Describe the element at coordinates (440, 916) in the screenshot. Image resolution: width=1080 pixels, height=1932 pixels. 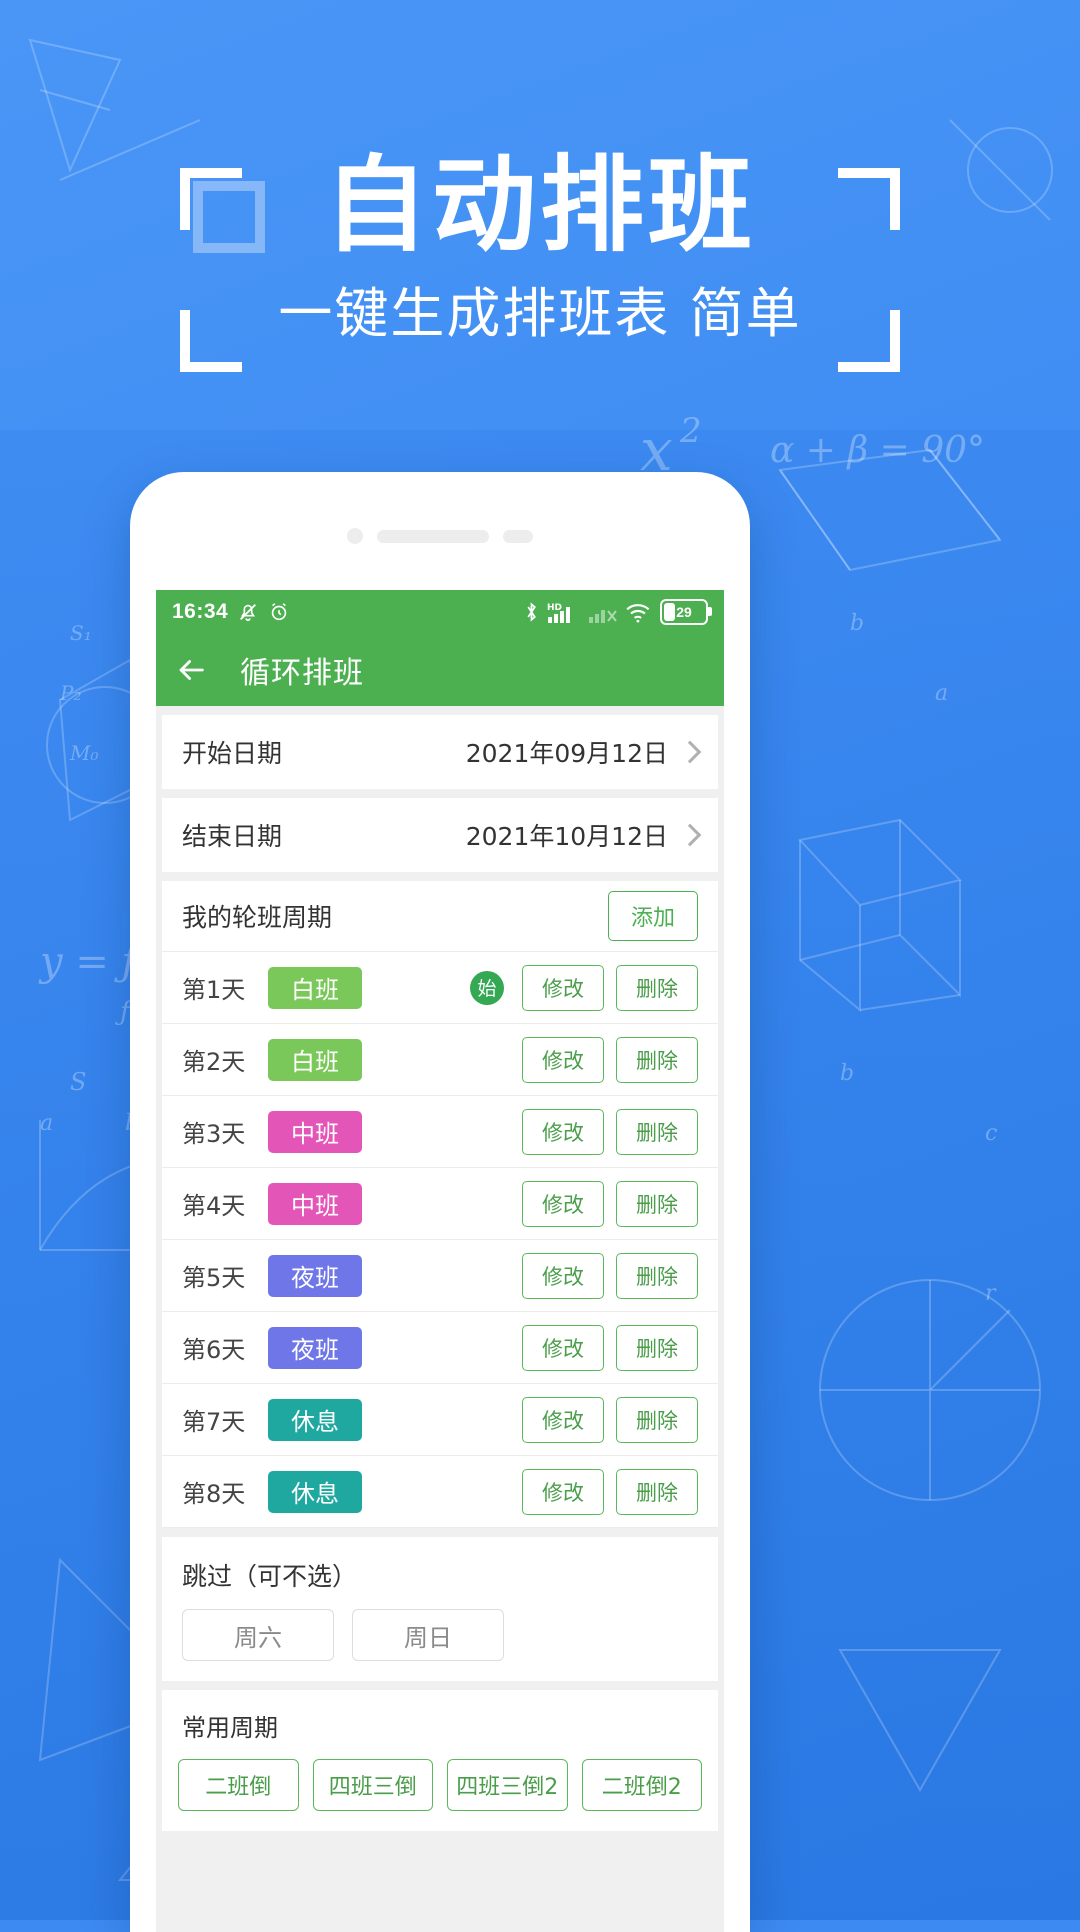
I see `cycle-header: 我的轮班周期 添加` at that location.